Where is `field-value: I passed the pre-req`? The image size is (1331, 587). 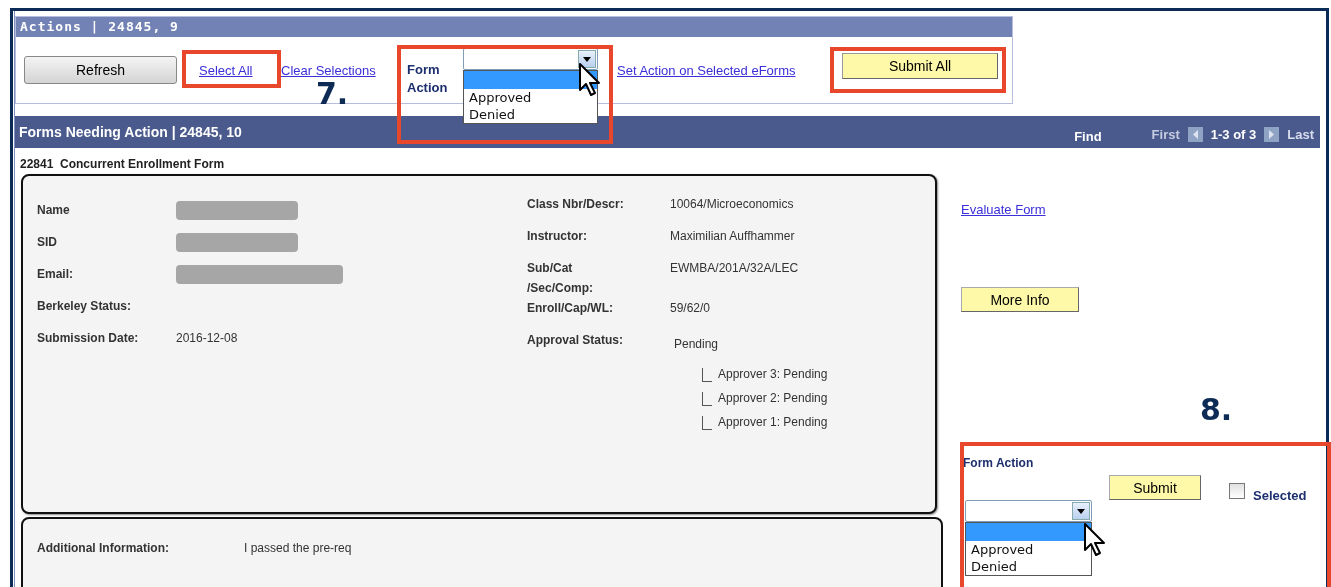
field-value: I passed the pre-req is located at coordinates (298, 549).